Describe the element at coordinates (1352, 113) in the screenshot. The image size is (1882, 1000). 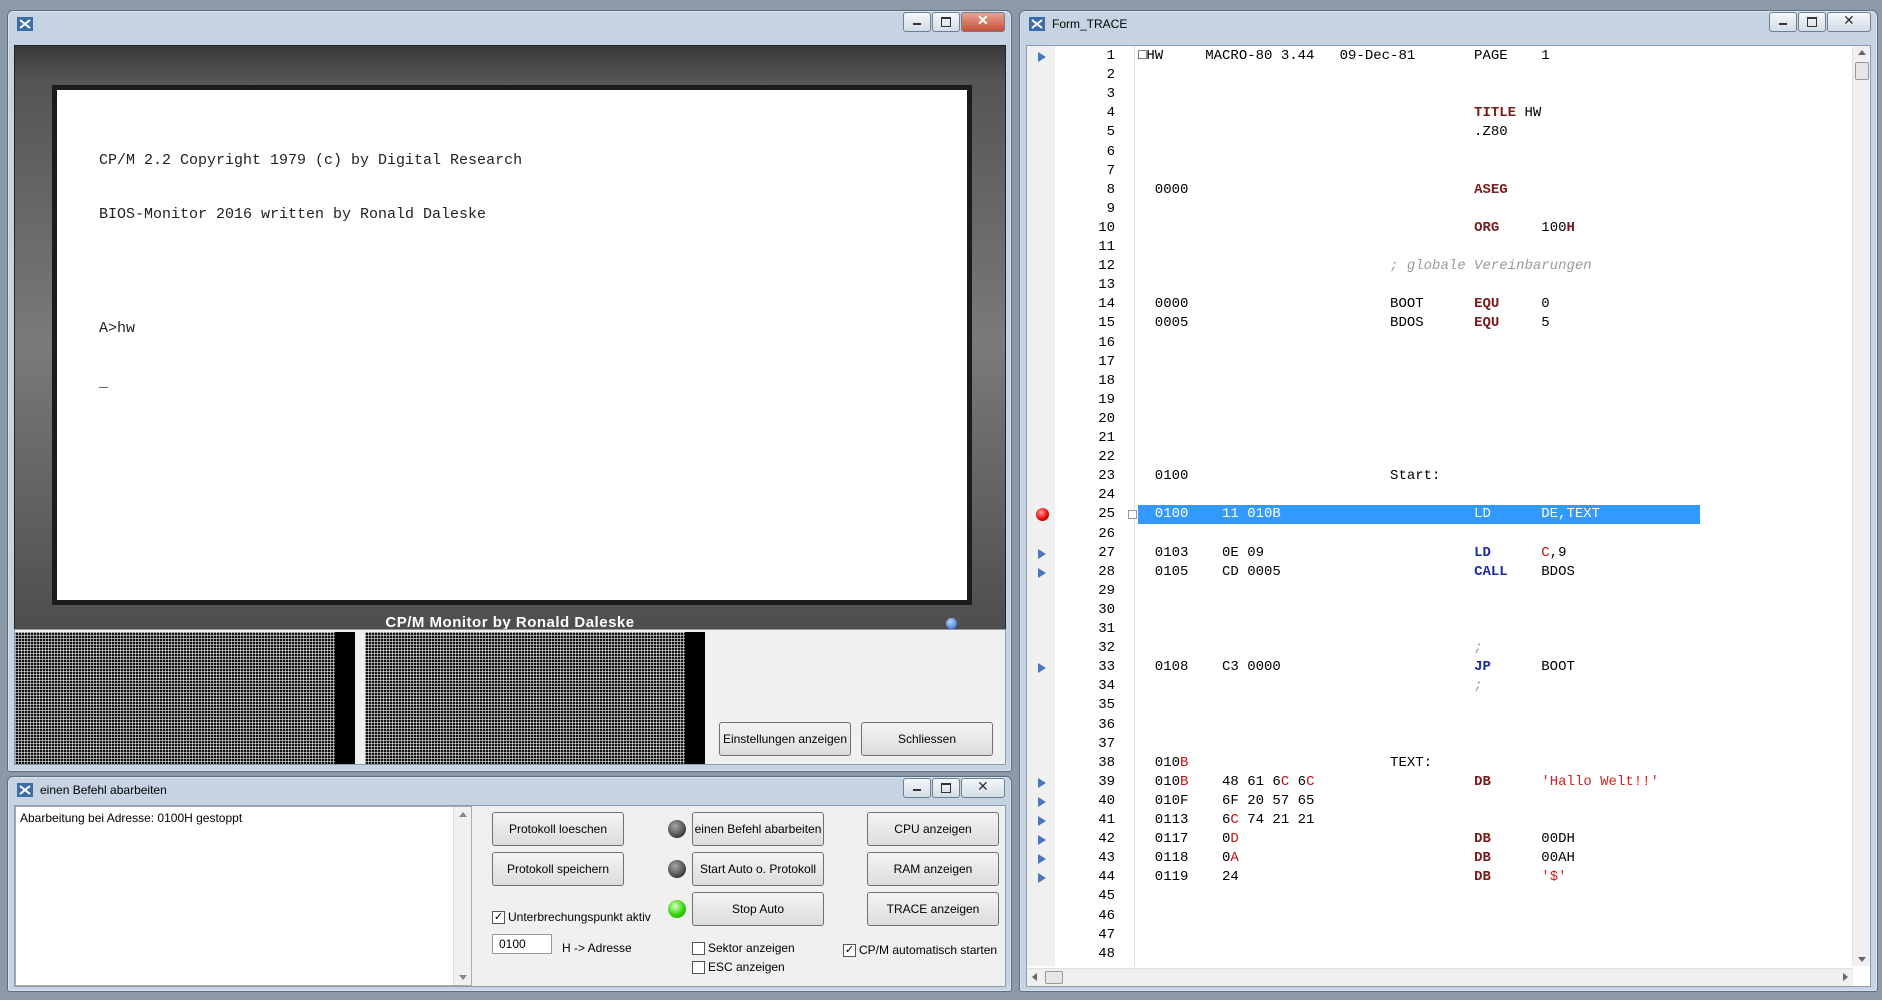
I see `trace-line: 4 TITLE HW` at that location.